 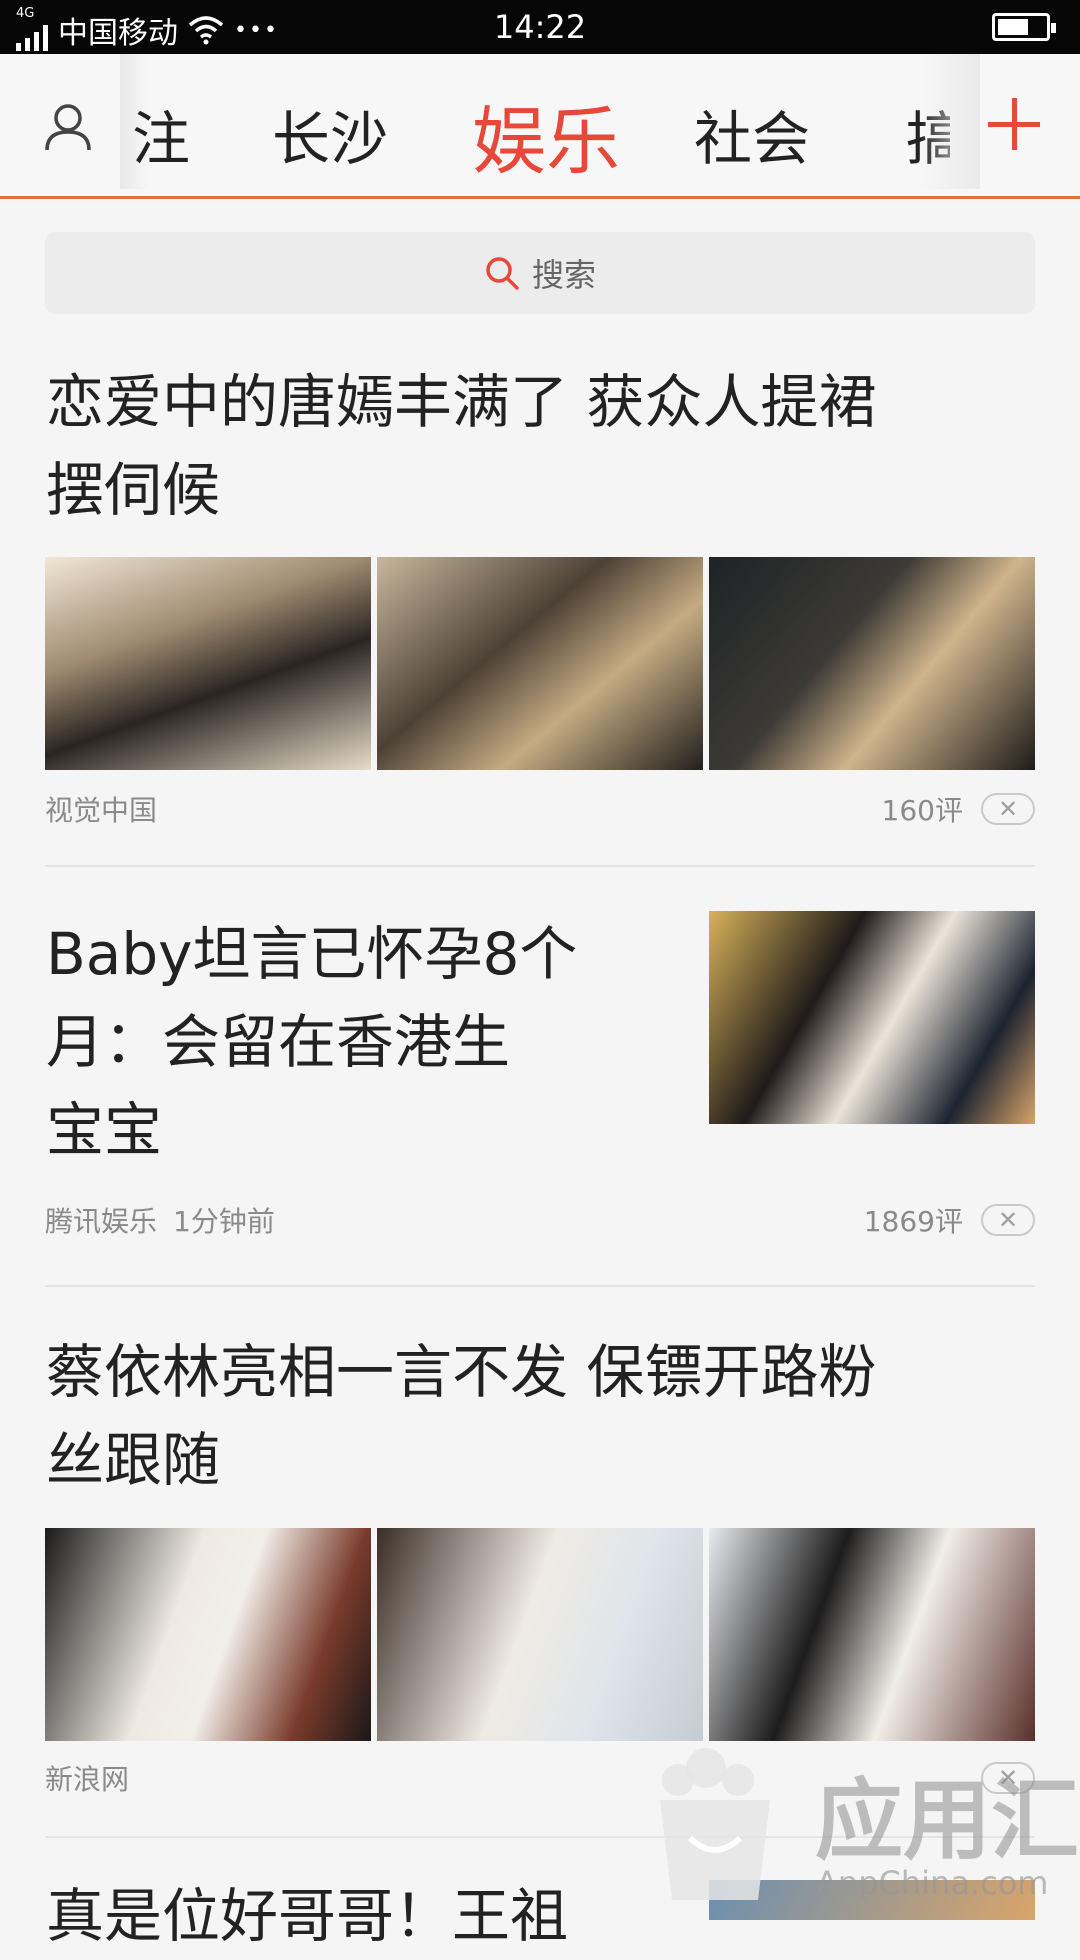 I want to click on watermark-cn: 应用汇, so click(x=947, y=1820).